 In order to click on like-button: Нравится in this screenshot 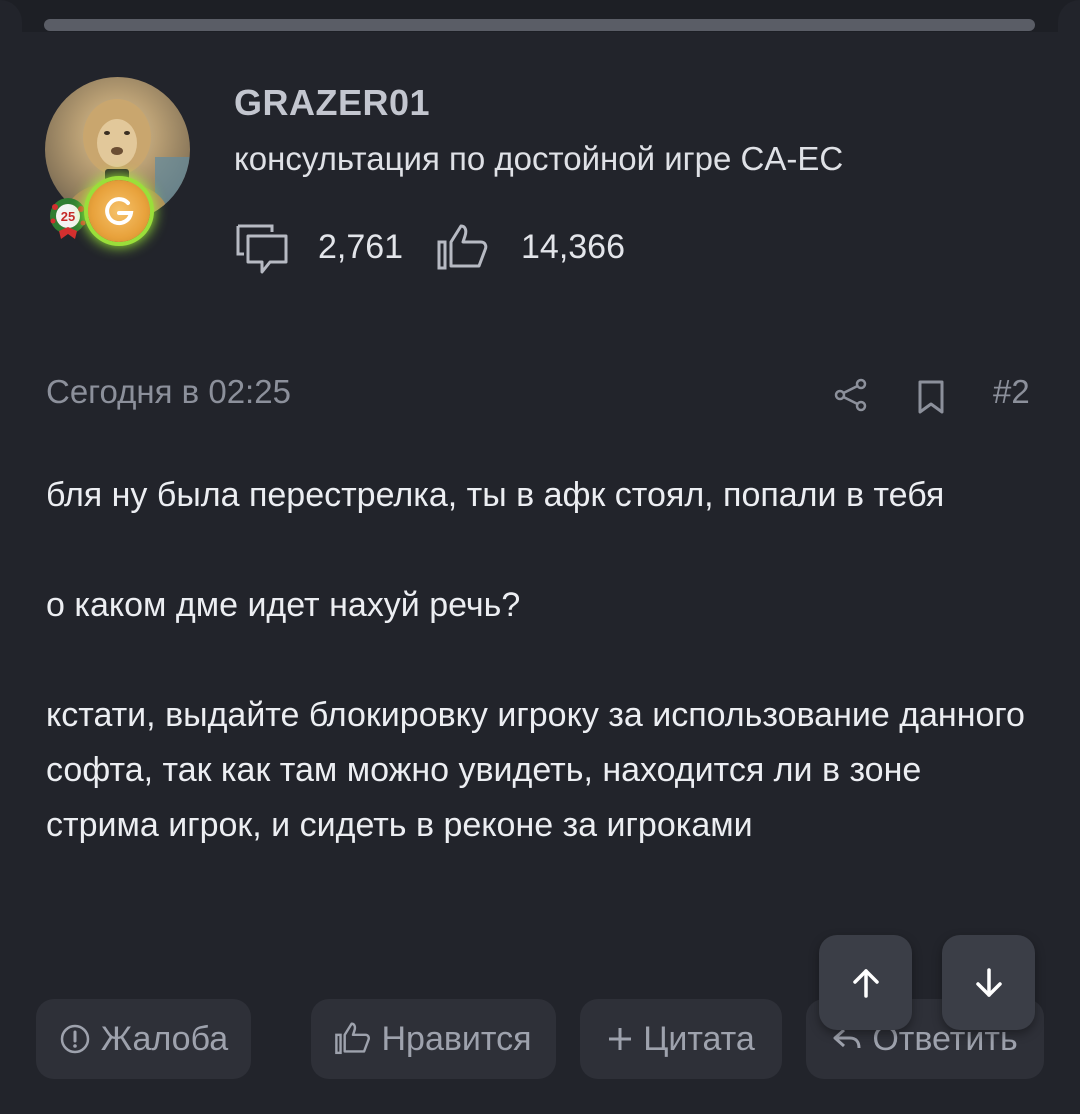, I will do `click(433, 1039)`.